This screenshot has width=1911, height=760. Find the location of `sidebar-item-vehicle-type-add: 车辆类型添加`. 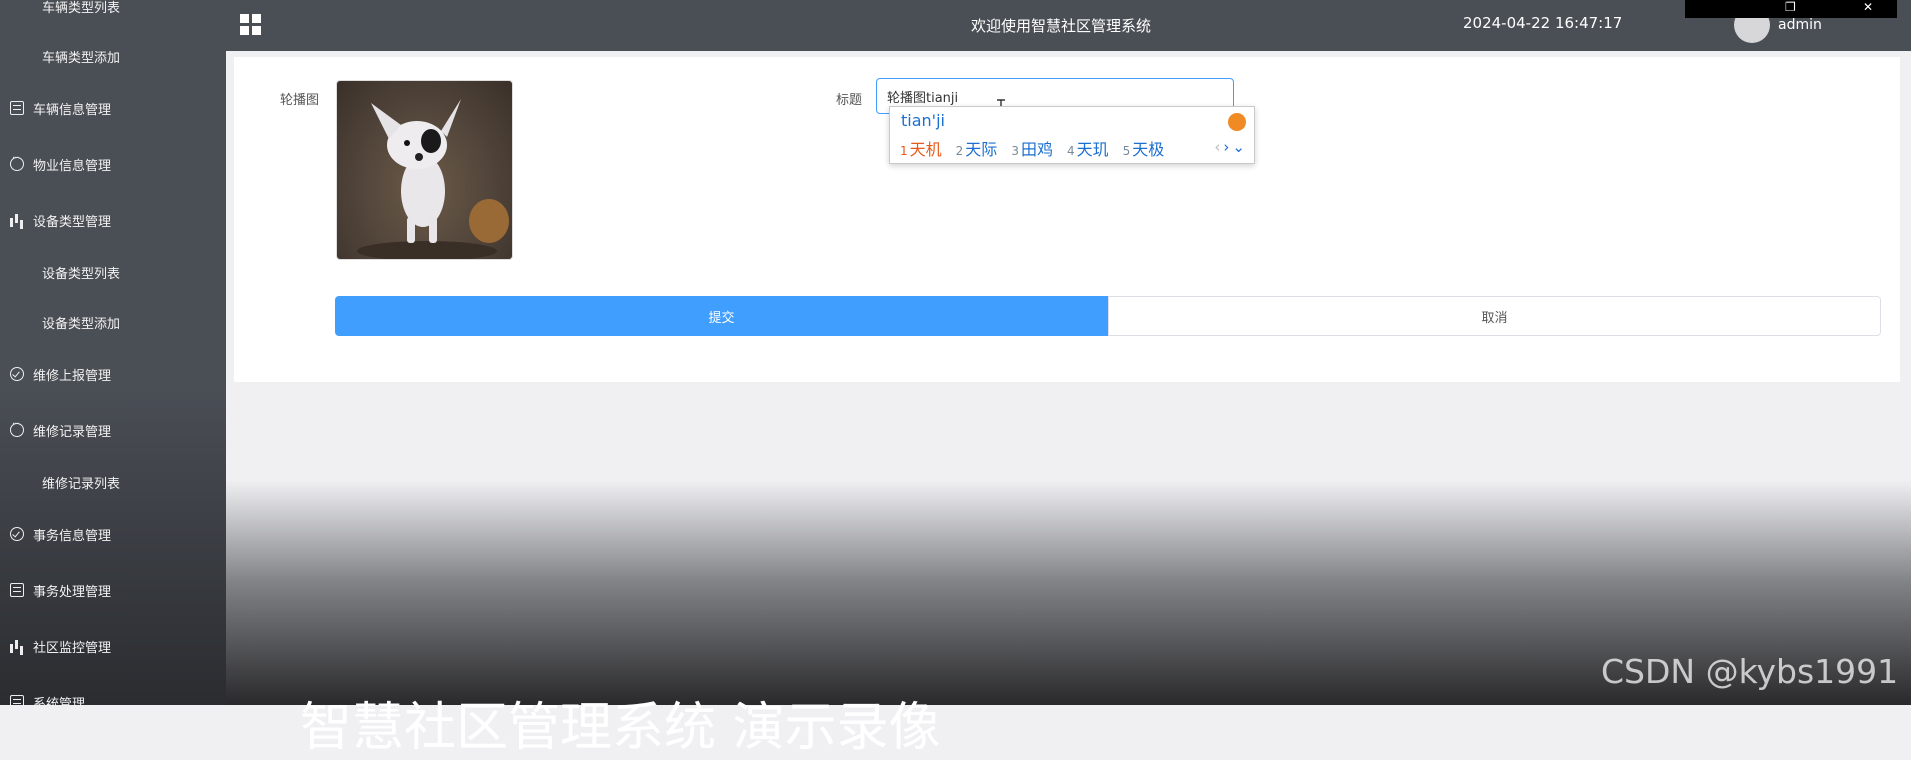

sidebar-item-vehicle-type-add: 车辆类型添加 is located at coordinates (113, 56).